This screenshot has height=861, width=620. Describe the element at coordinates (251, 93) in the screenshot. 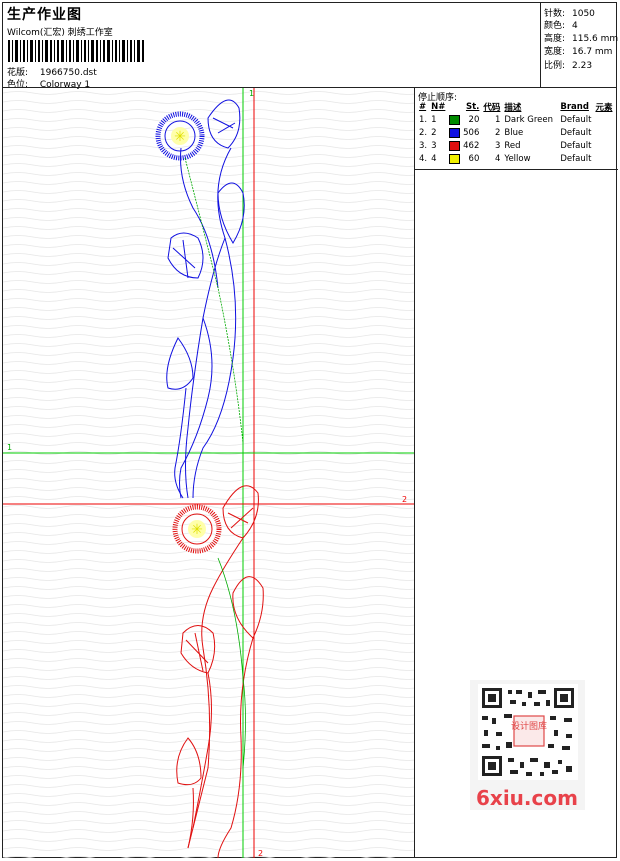

I see `guide-label-v1: 1` at that location.